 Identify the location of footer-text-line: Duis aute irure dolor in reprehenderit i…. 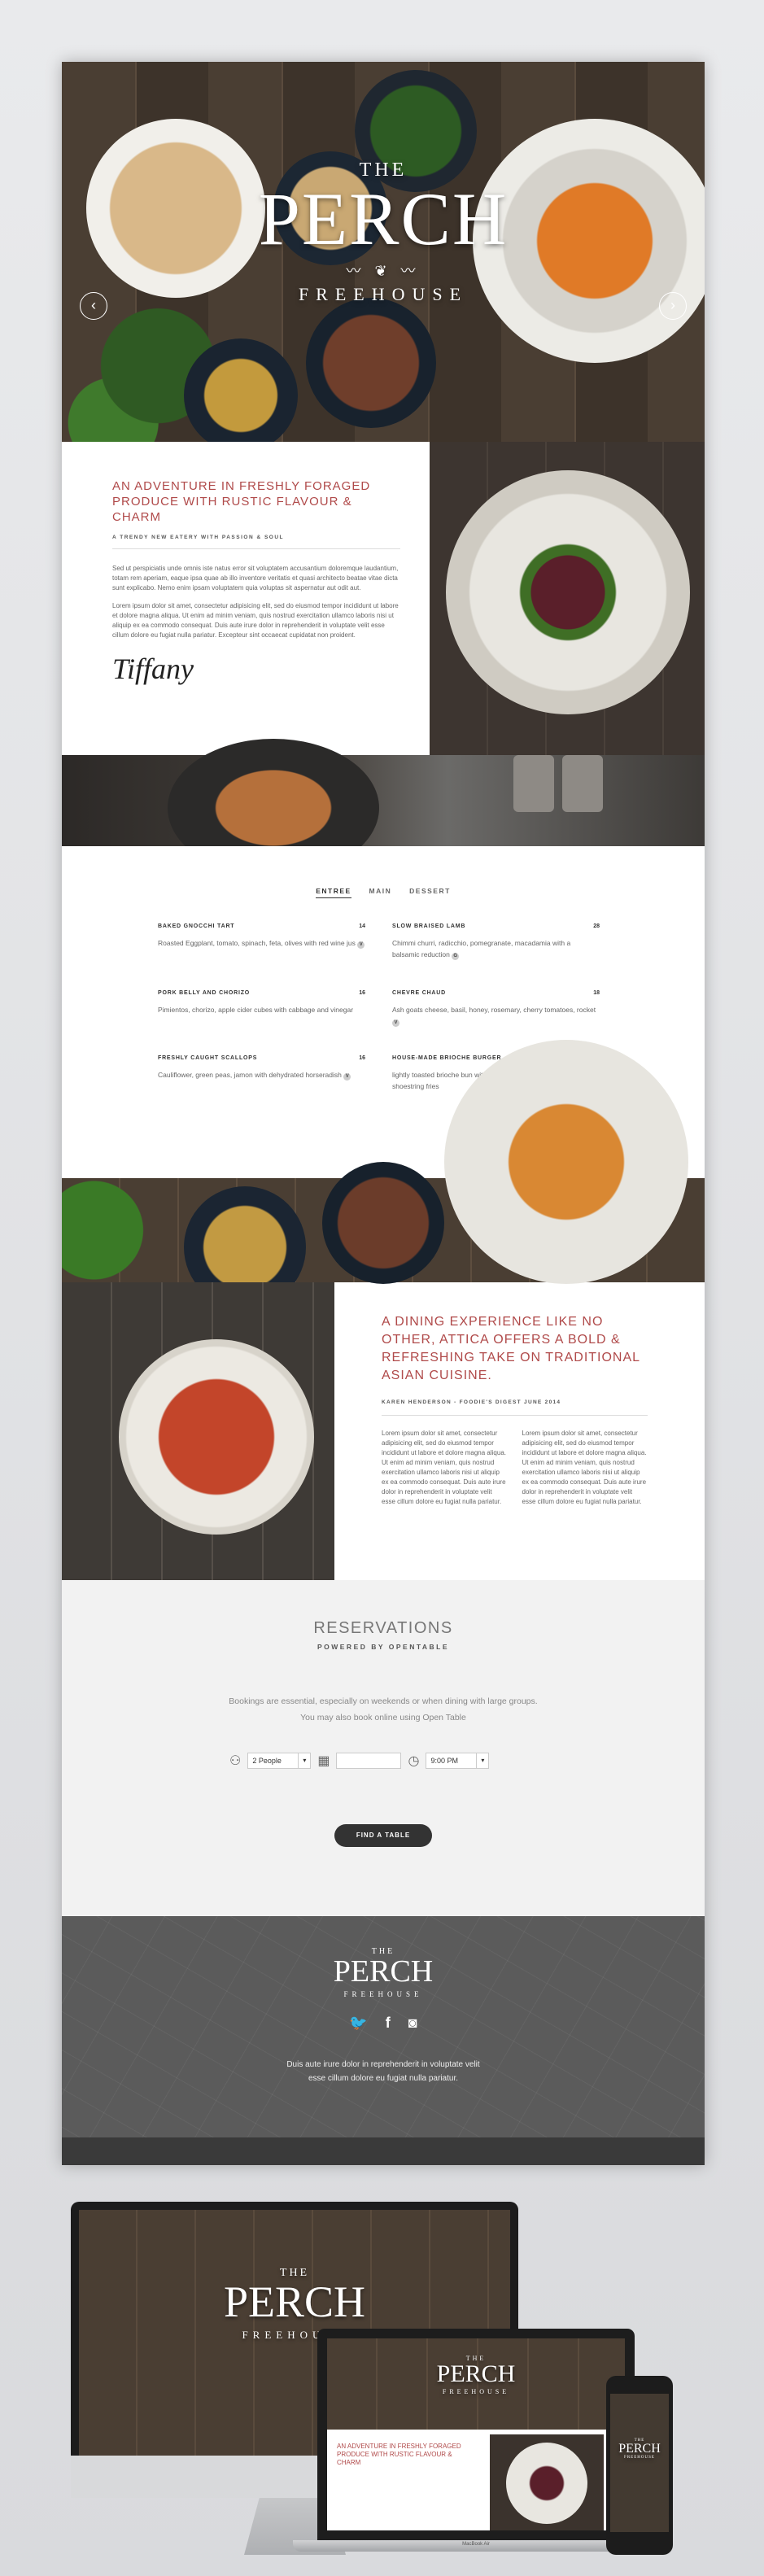
(383, 2064).